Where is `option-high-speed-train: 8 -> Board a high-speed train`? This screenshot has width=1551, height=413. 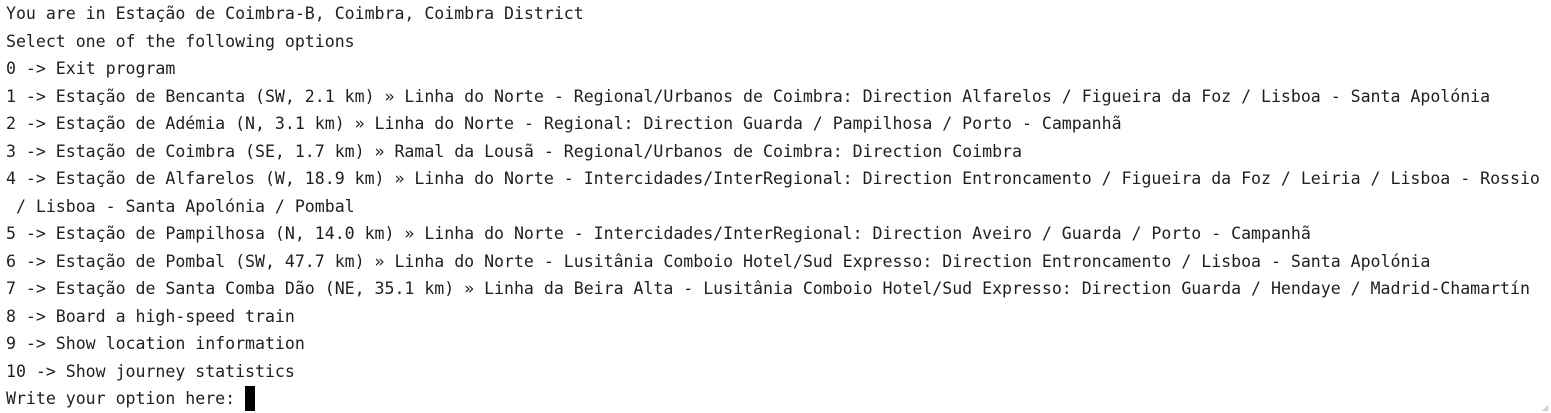 option-high-speed-train: 8 -> Board a high-speed train is located at coordinates (150, 316).